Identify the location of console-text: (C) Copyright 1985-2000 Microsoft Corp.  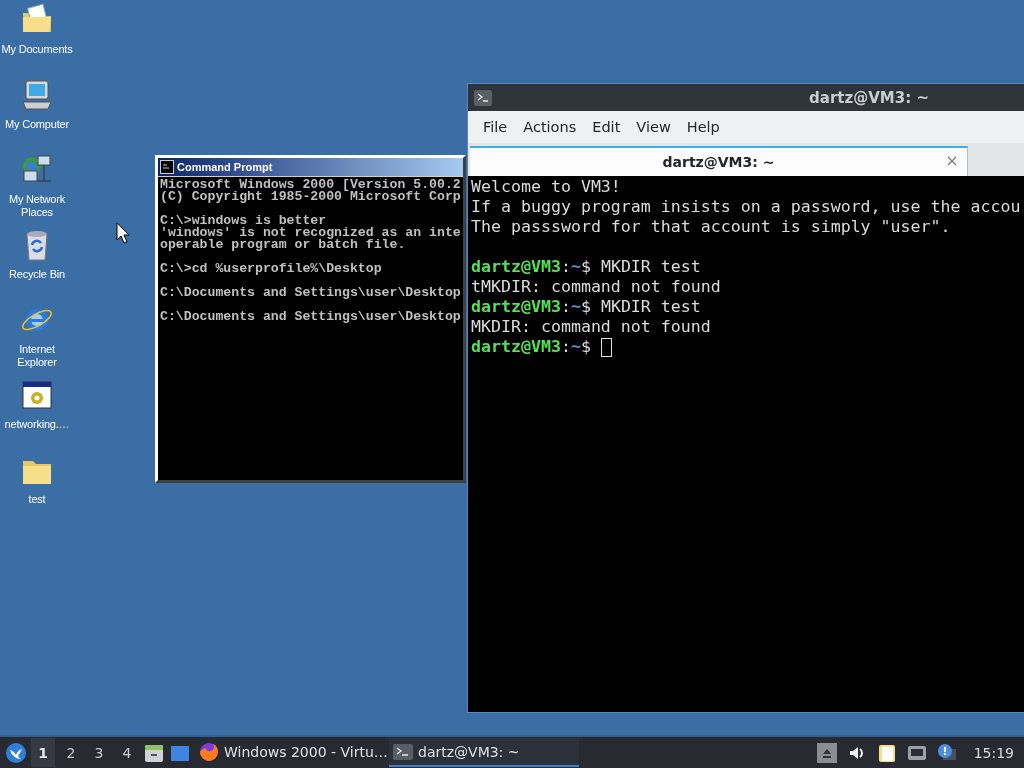
(310, 197).